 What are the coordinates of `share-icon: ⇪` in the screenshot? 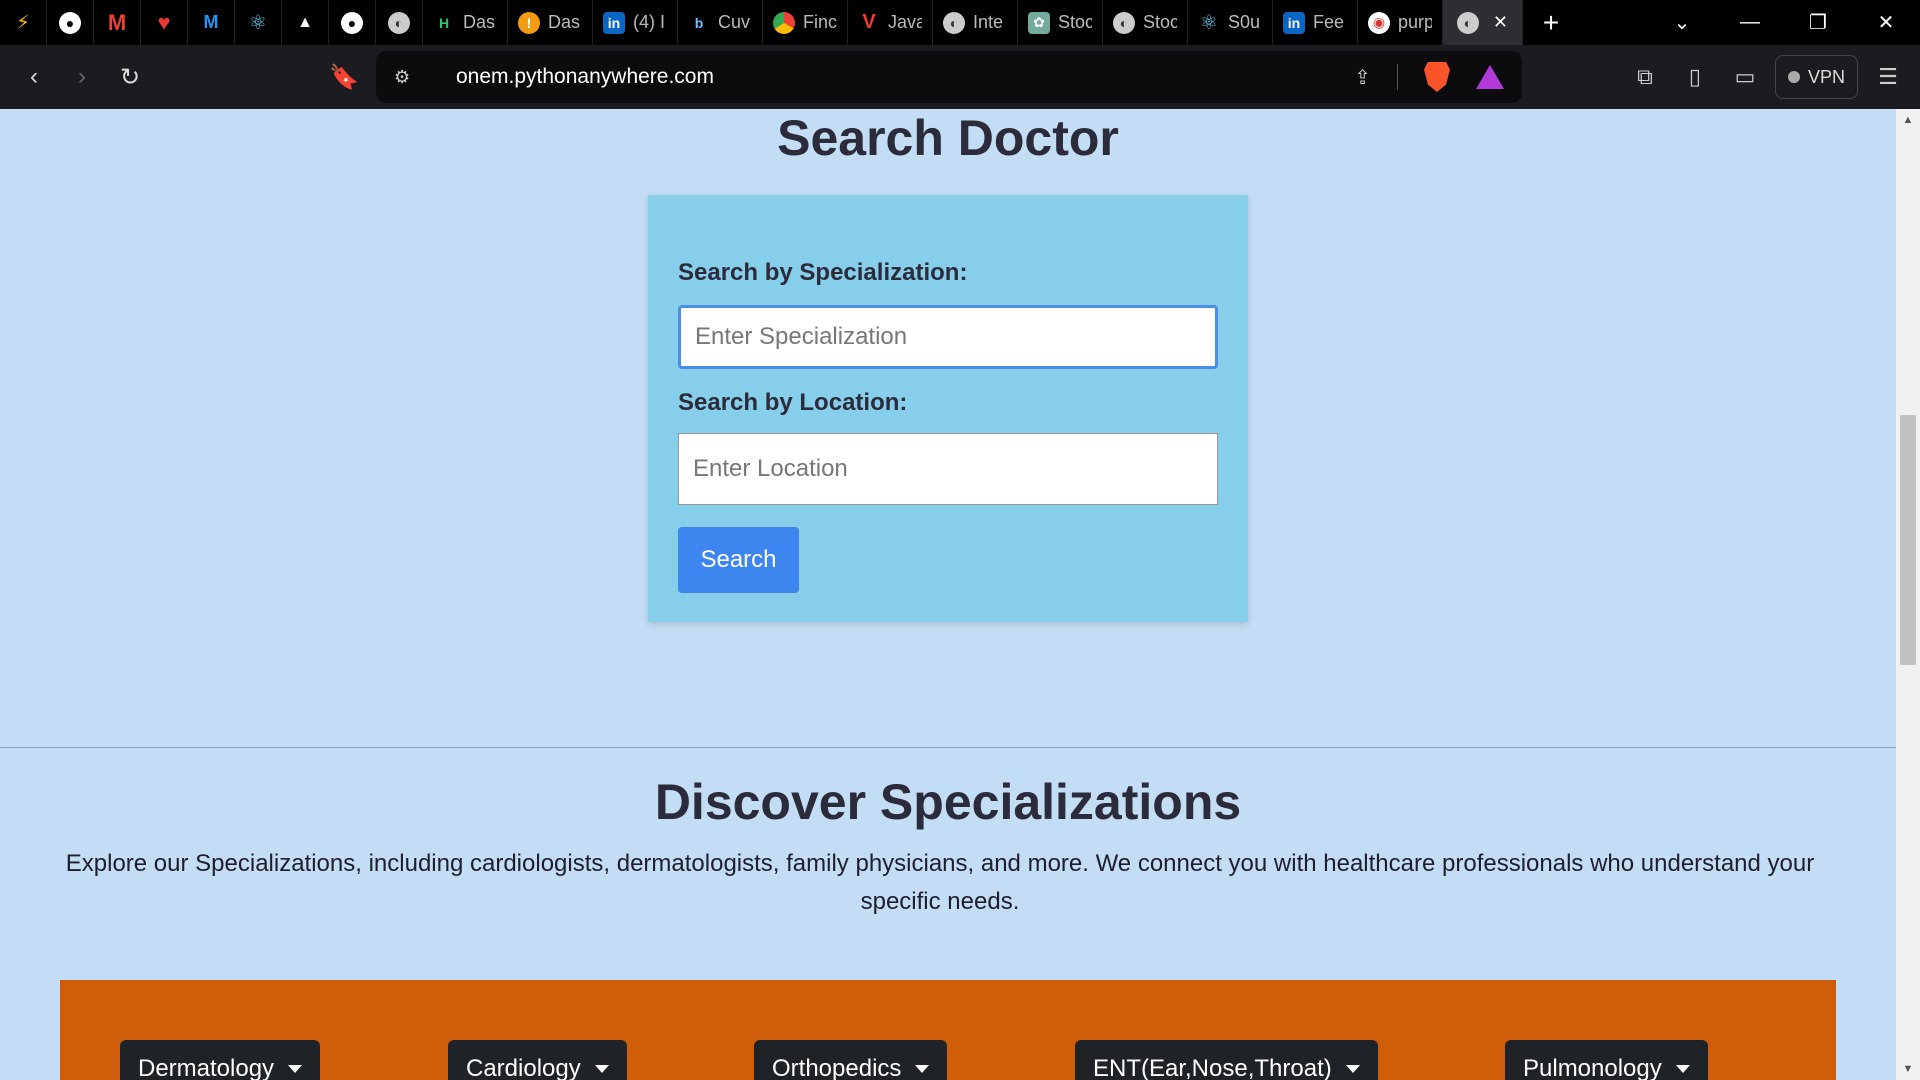 It's located at (1362, 77).